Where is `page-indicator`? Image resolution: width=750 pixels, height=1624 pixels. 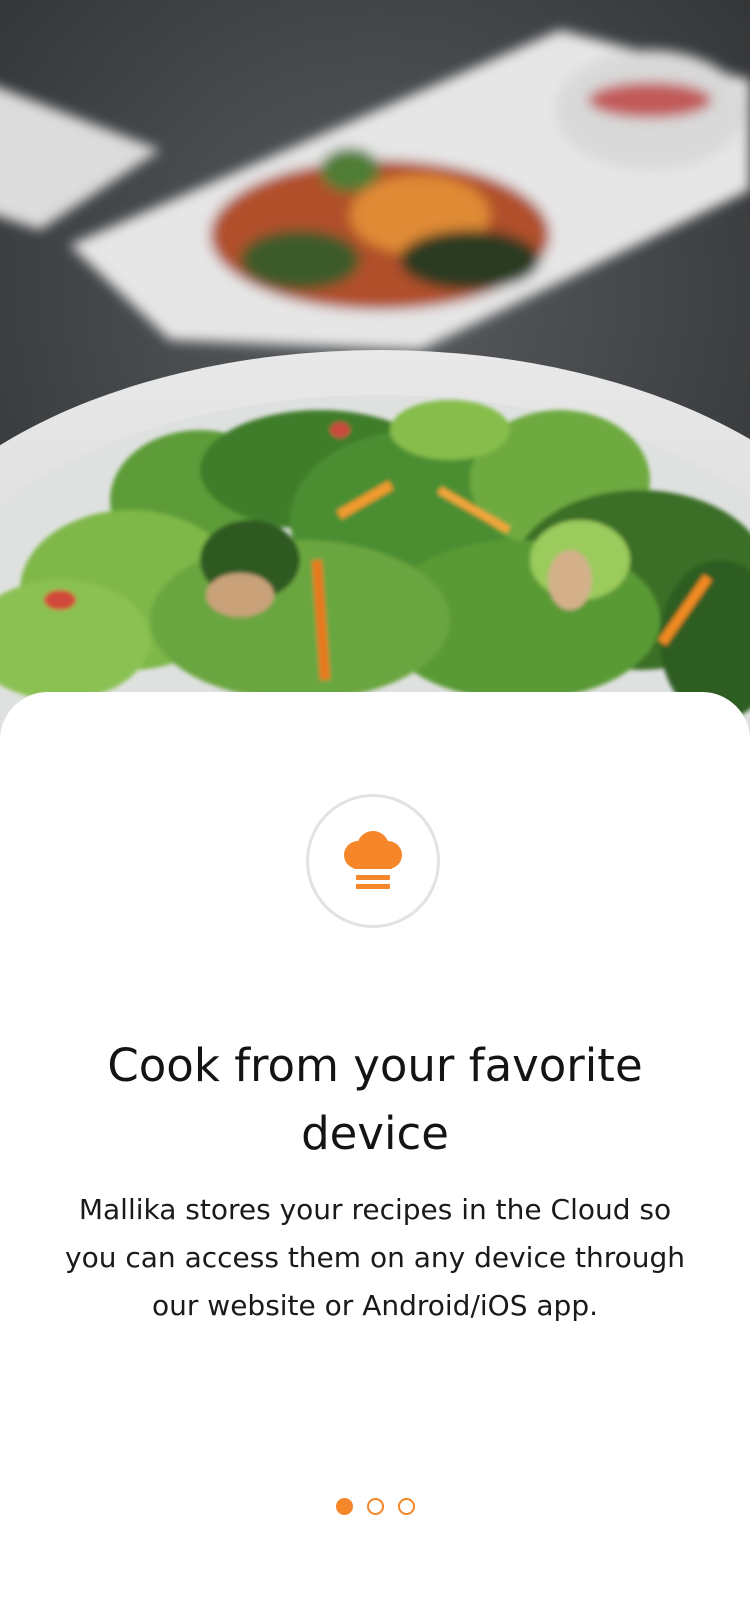
page-indicator is located at coordinates (375, 1508).